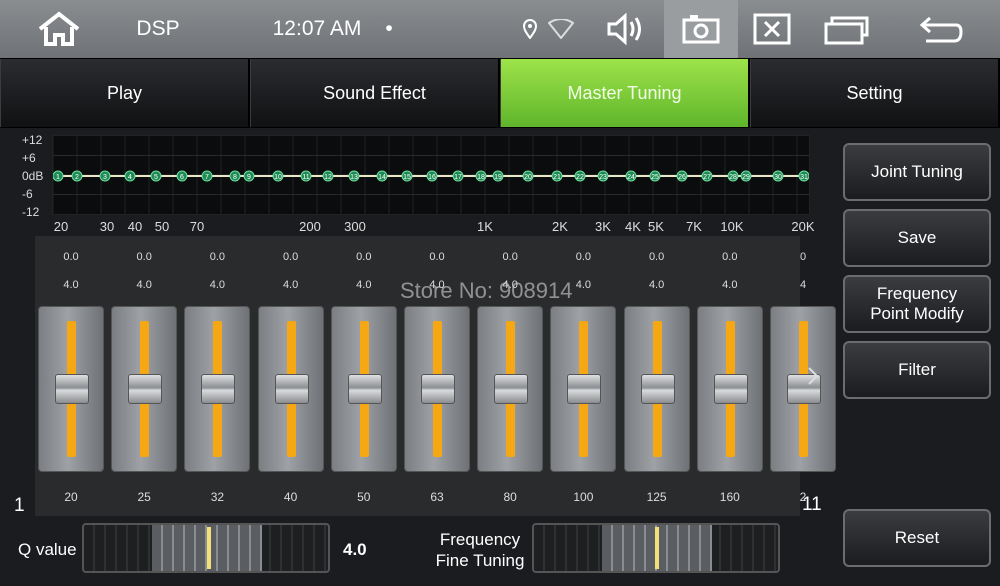 This screenshot has height=586, width=1000. I want to click on frequency-point-modify-button: Frequency Point Modify, so click(917, 304).